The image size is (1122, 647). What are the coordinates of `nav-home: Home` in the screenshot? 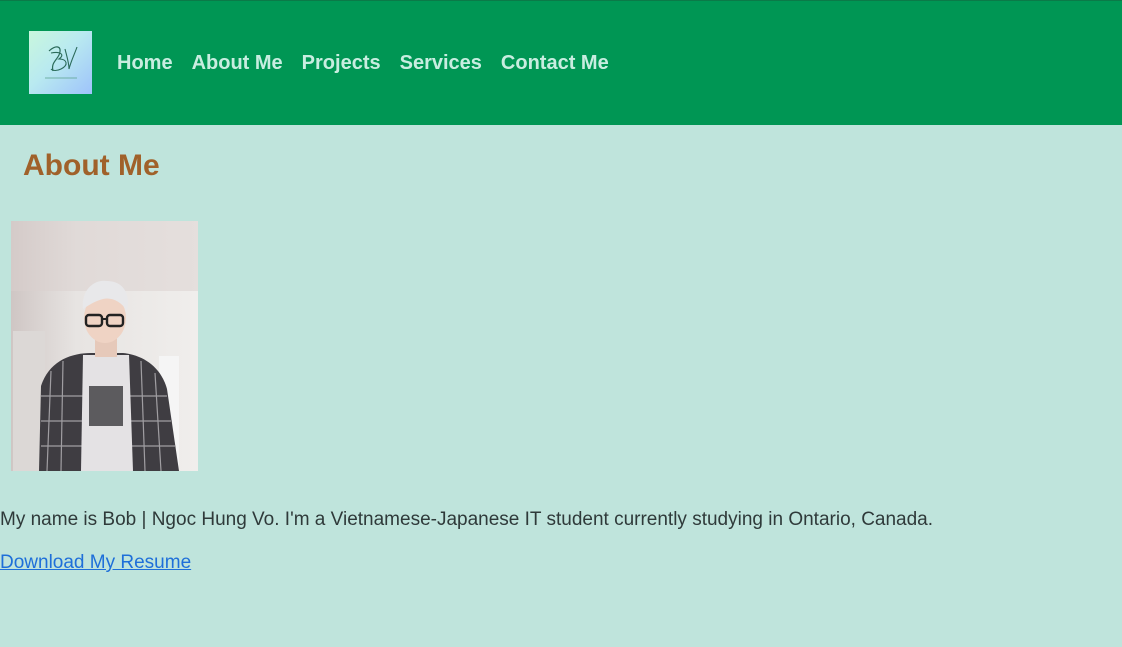 It's located at (145, 63).